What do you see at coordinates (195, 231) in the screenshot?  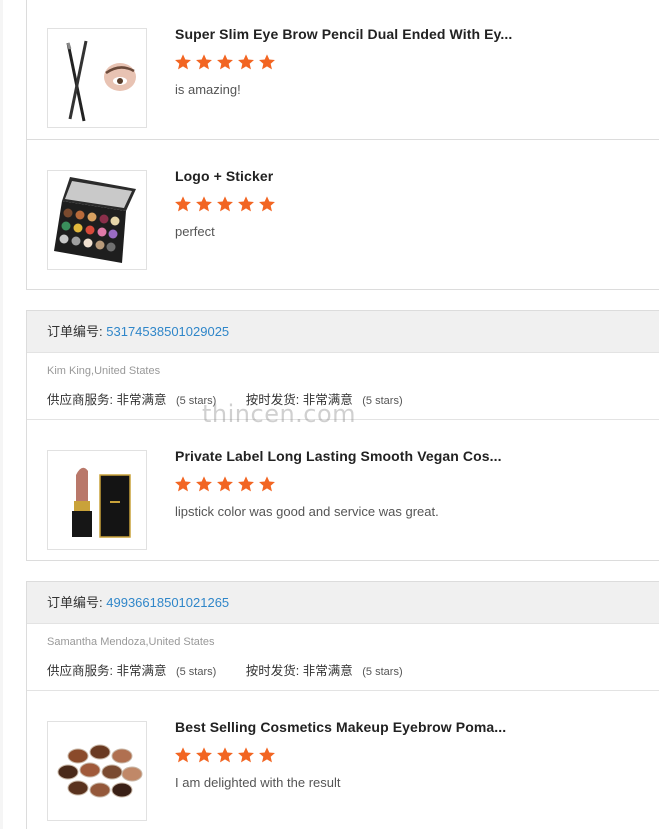 I see `review-comment: perfect` at bounding box center [195, 231].